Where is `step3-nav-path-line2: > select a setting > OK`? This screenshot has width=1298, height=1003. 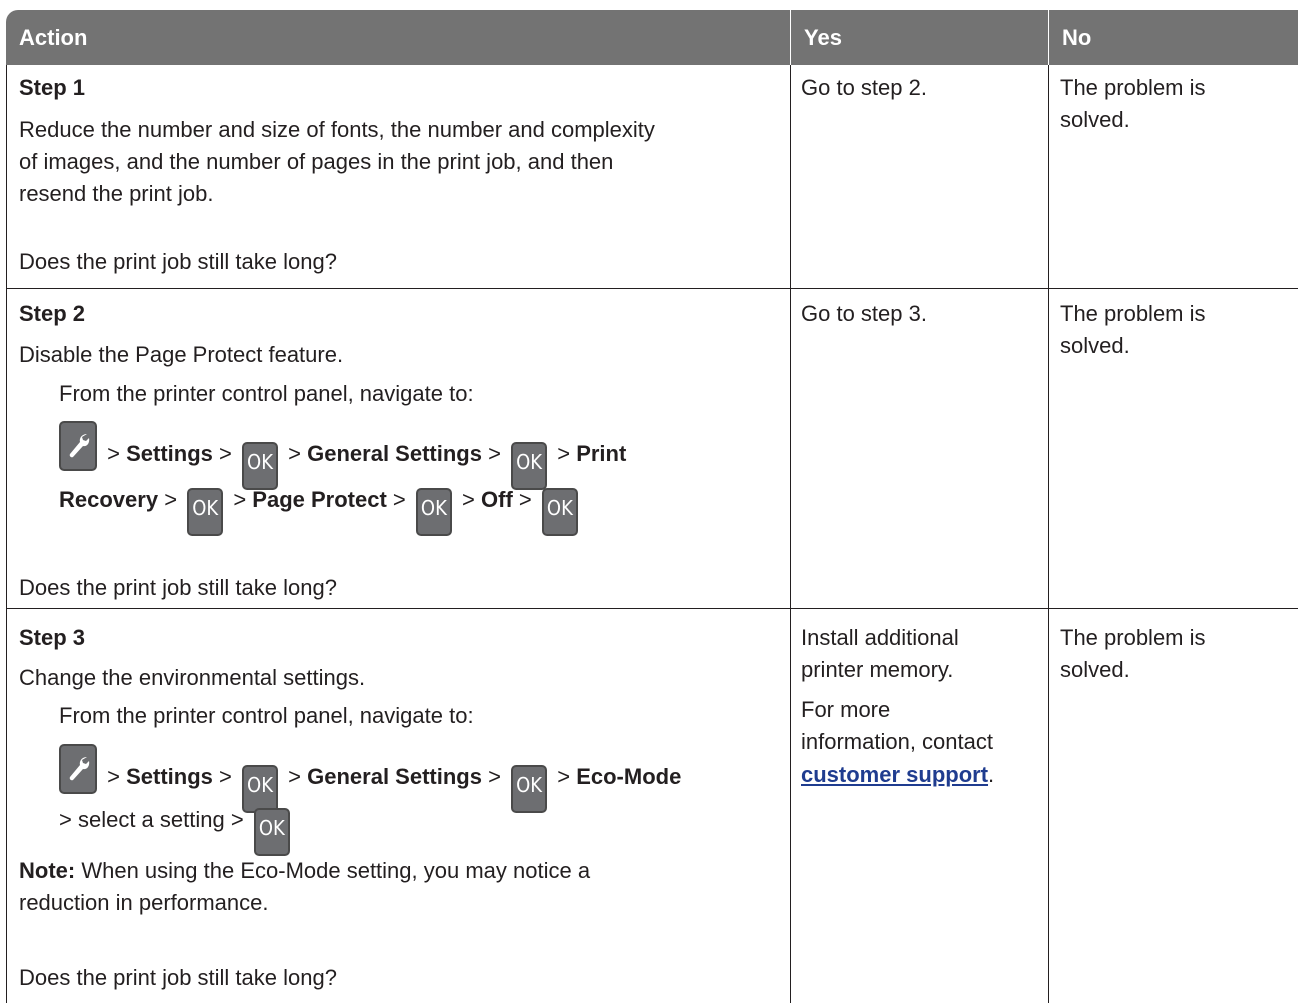 step3-nav-path-line2: > select a setting > OK is located at coordinates (176, 829).